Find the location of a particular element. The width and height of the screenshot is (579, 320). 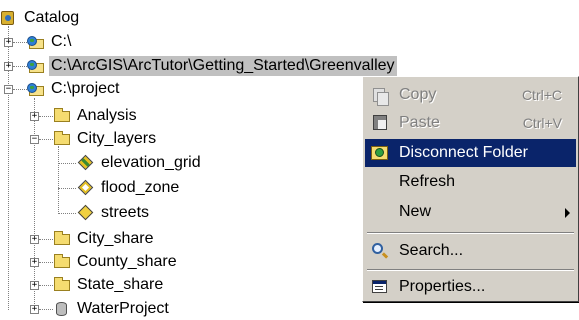

tree-item-label: streets is located at coordinates (125, 212).